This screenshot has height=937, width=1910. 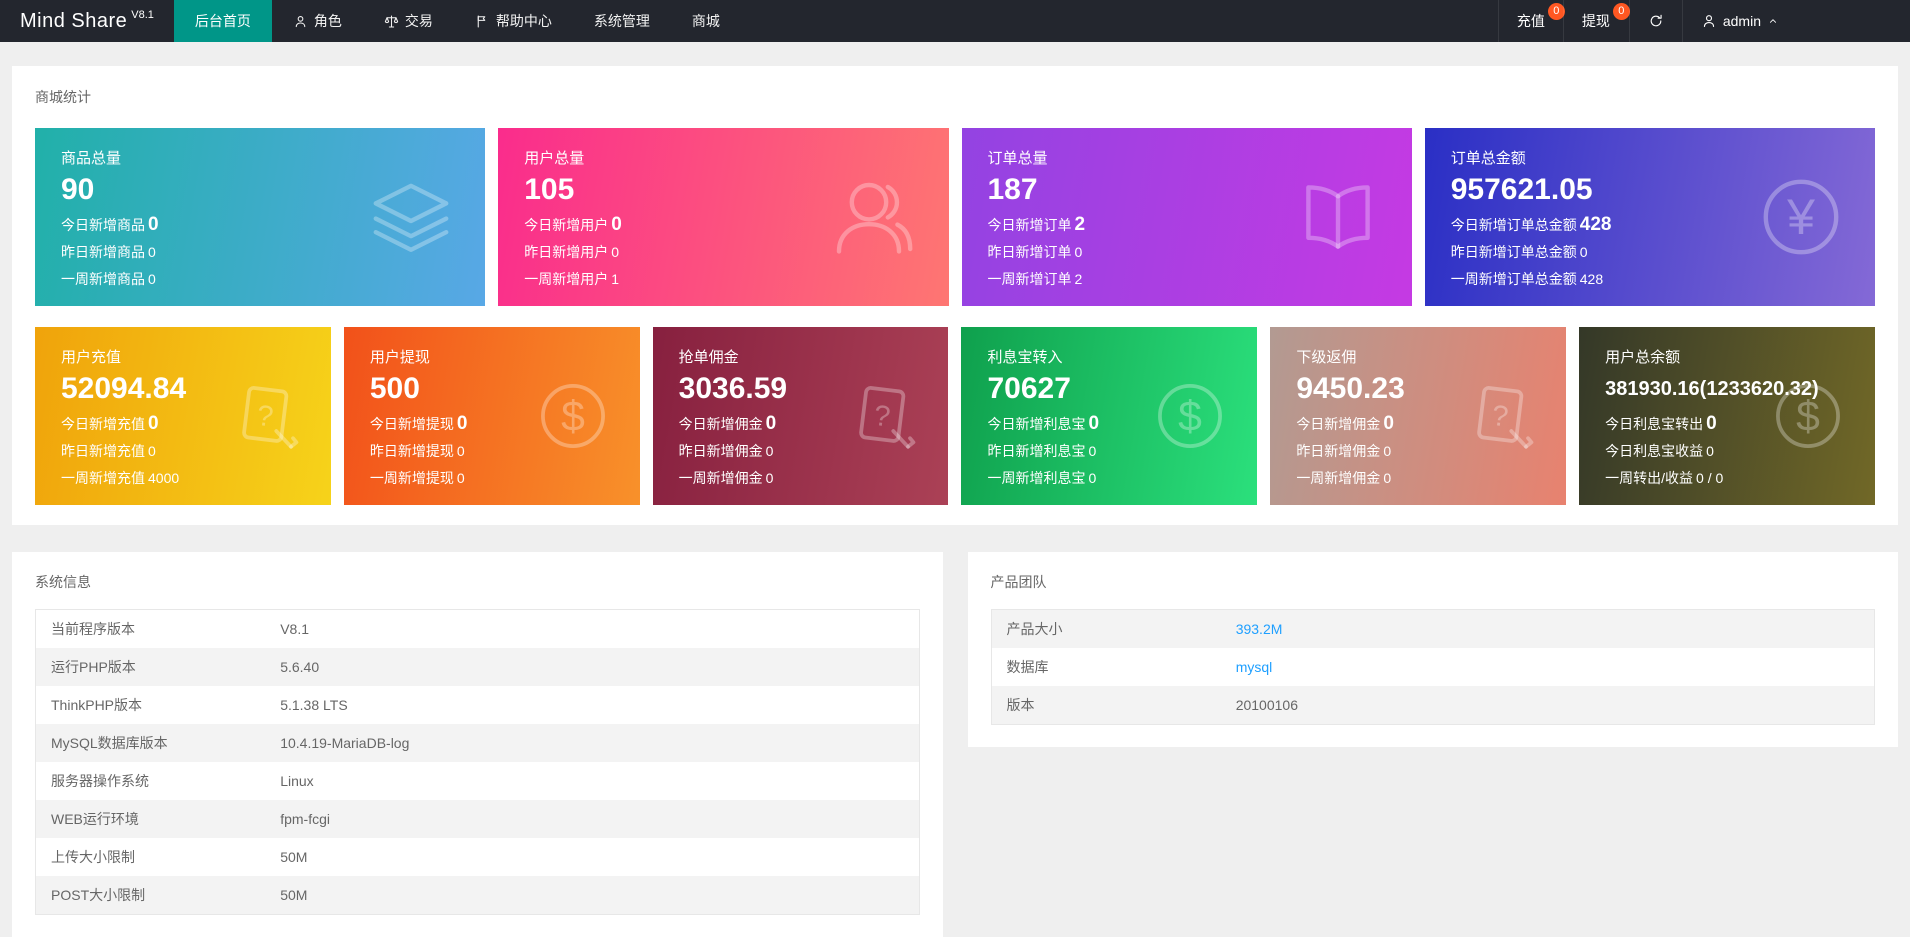 I want to click on system-info-row: MySQL数据库版本 10.4.19-MariaDB-log, so click(x=477, y=743).